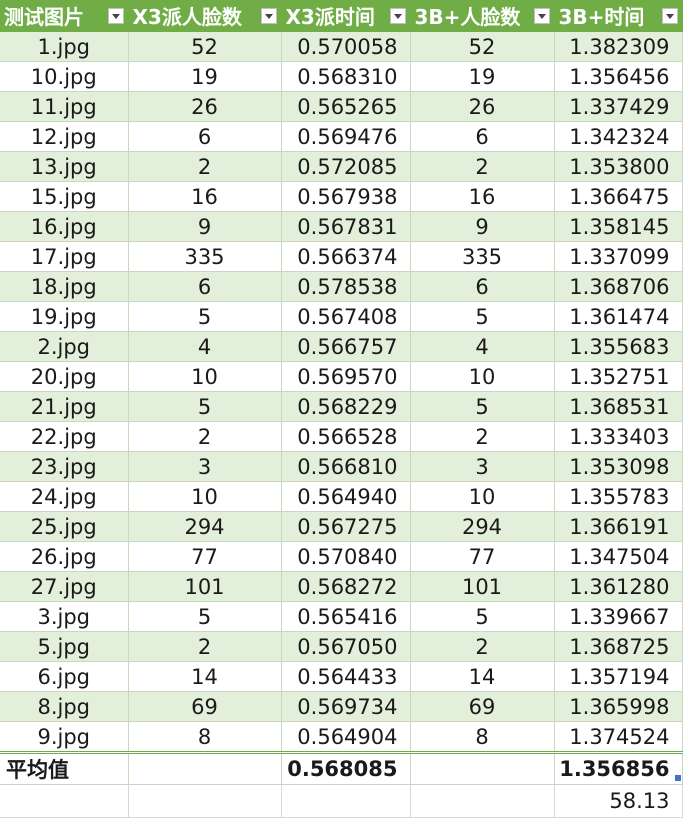  Describe the element at coordinates (205, 706) in the screenshot. I see `x3-faces-cell: 69` at that location.